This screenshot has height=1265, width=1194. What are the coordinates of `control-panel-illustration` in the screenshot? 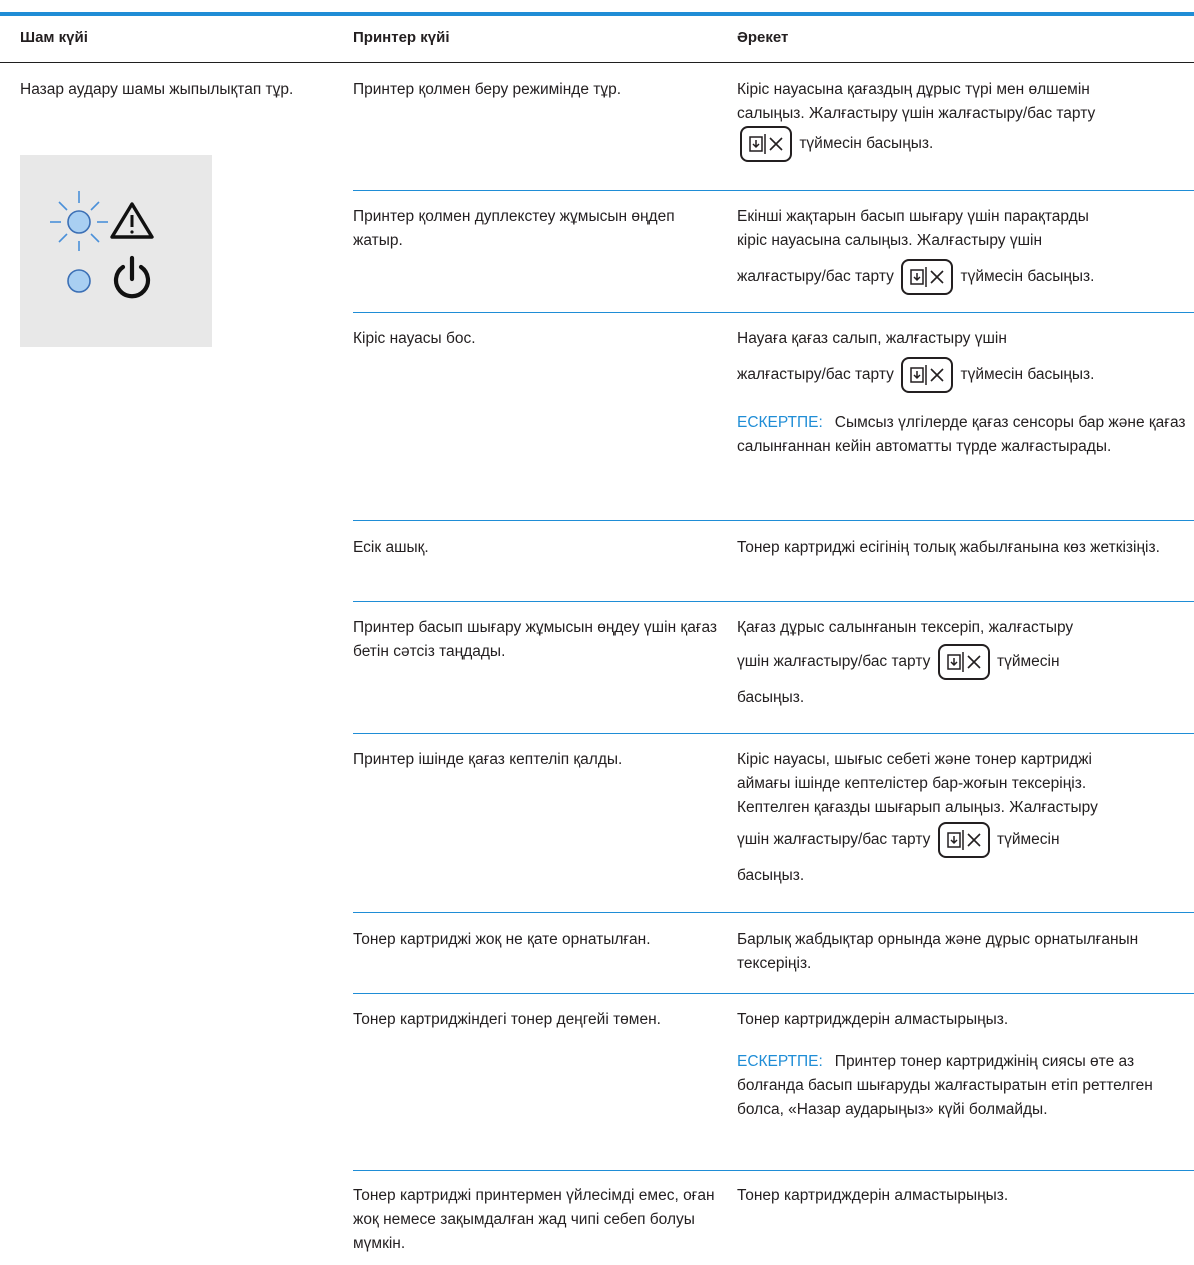 It's located at (116, 251).